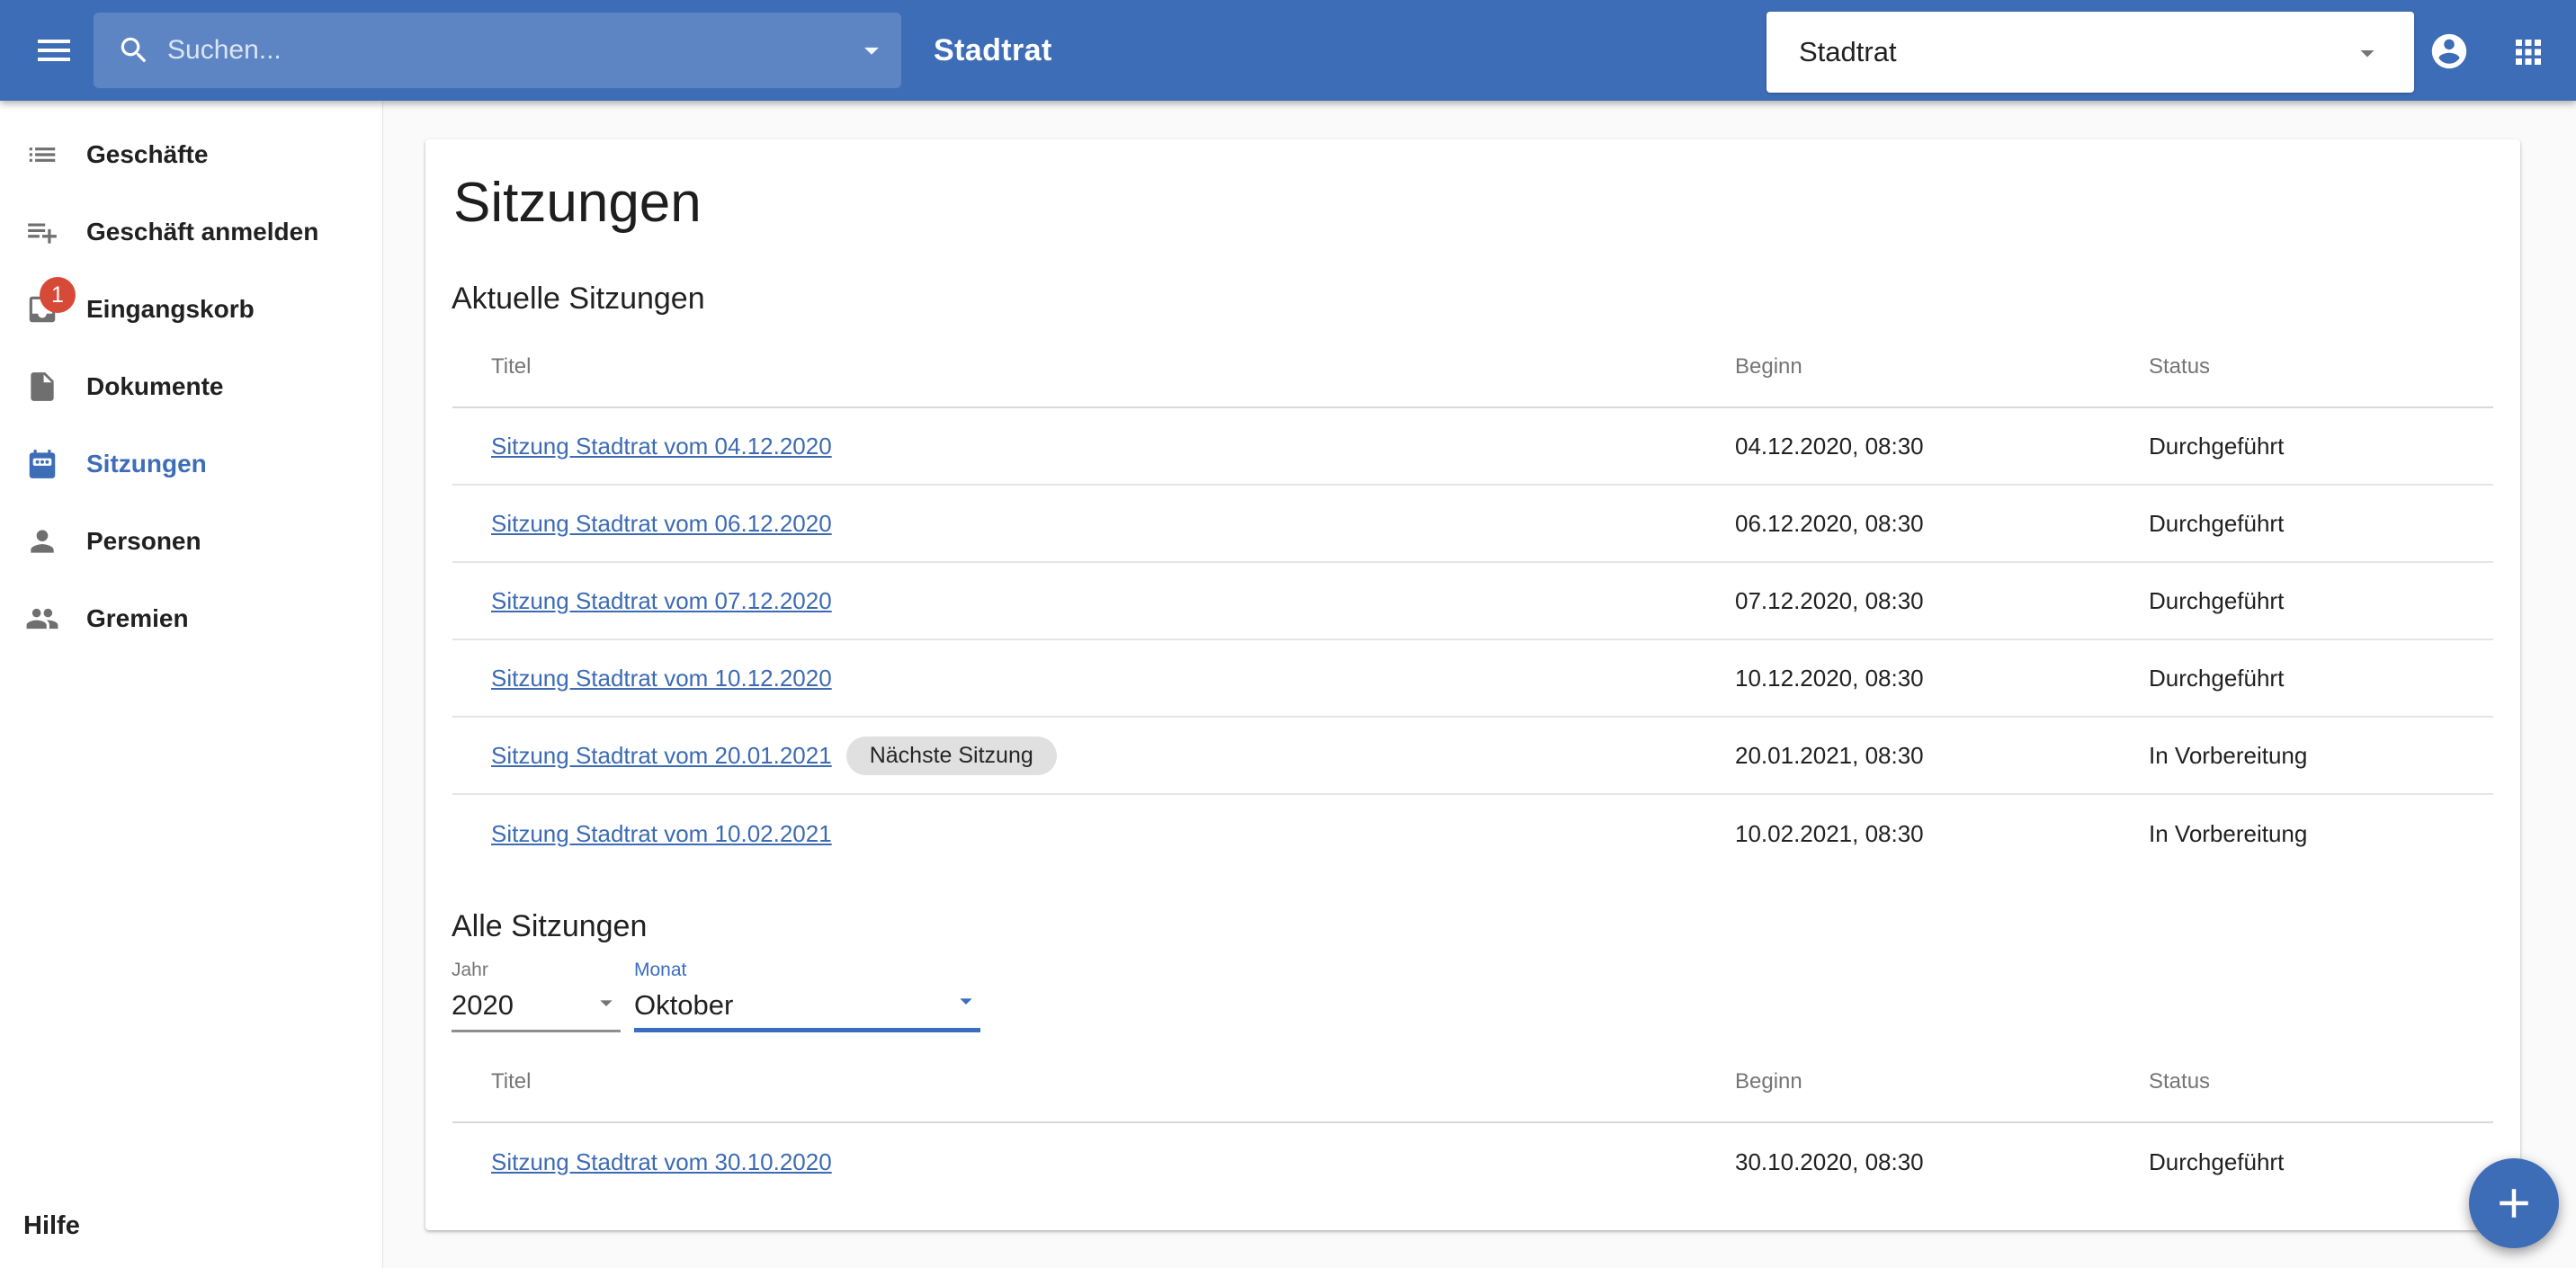 This screenshot has height=1268, width=2576. I want to click on month-select: Monat Oktober, so click(807, 996).